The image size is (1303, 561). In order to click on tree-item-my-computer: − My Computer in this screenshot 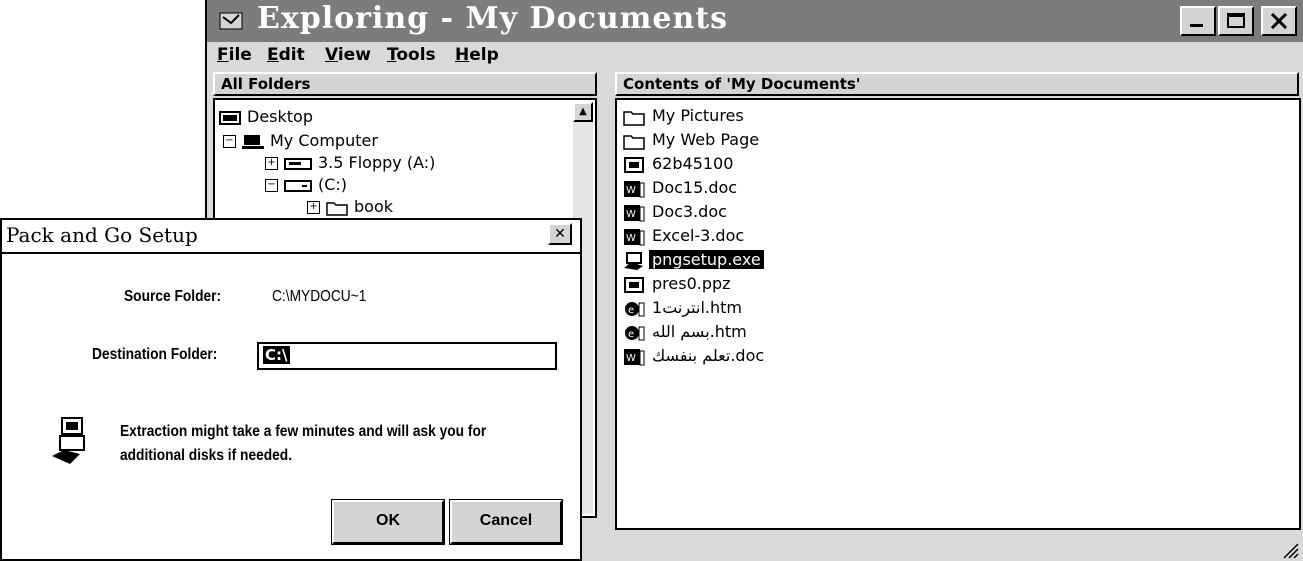, I will do `click(300, 141)`.